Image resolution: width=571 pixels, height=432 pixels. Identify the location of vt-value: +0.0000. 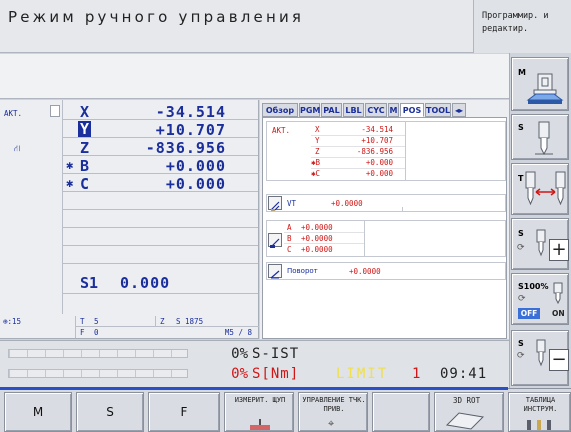
(347, 203).